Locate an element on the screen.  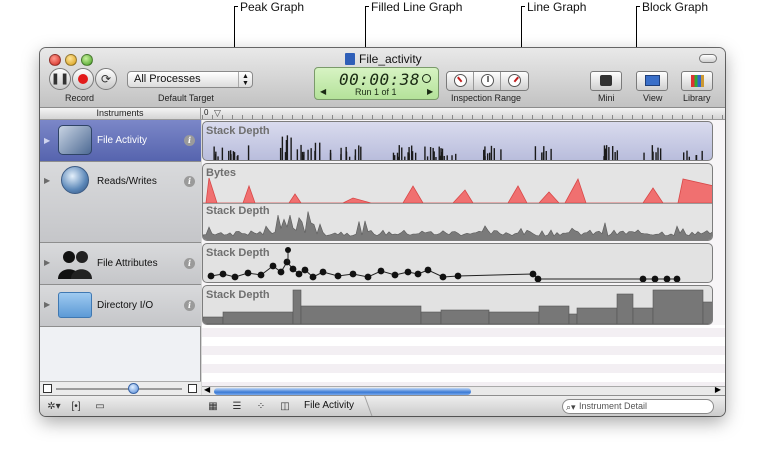
select-arrows-icon: ▲ ▼ is located at coordinates (245, 79).